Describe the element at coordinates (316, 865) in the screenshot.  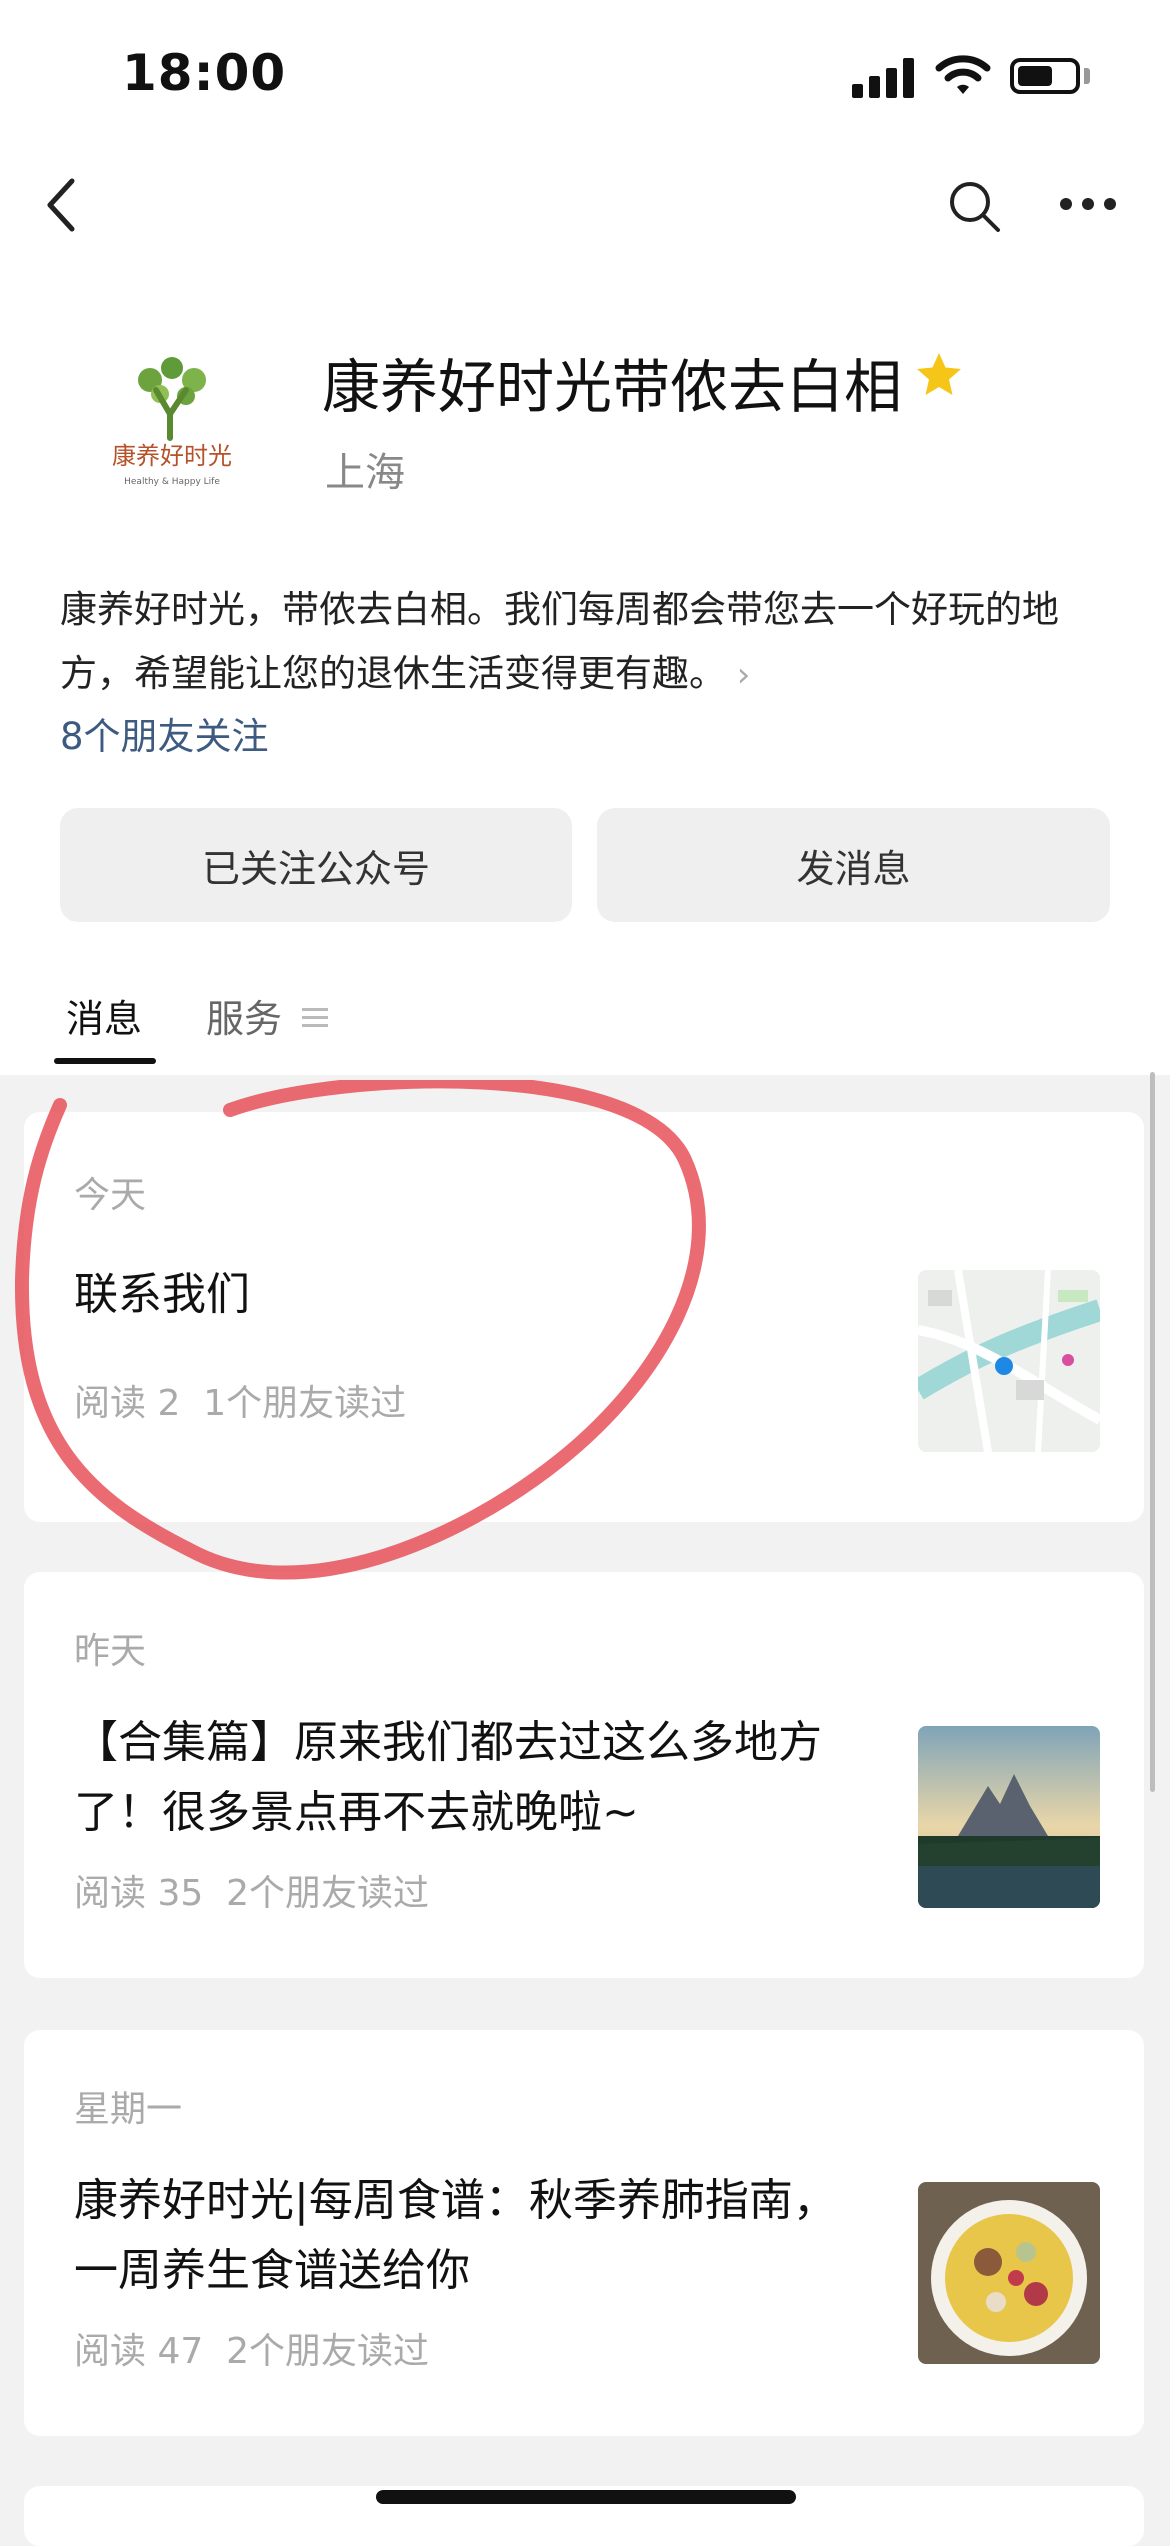
I see `followed-button: 已关注公众号` at that location.